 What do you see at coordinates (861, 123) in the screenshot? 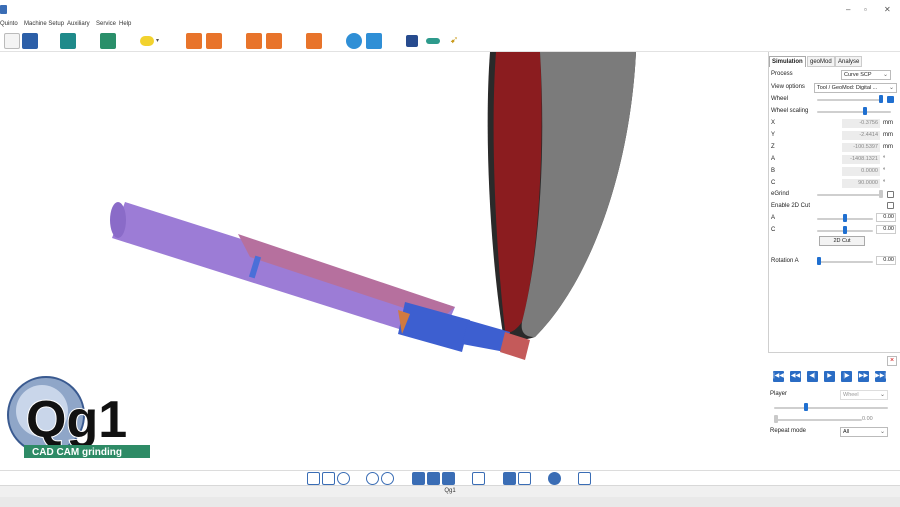
I see `axis-x-value: -0.3756` at bounding box center [861, 123].